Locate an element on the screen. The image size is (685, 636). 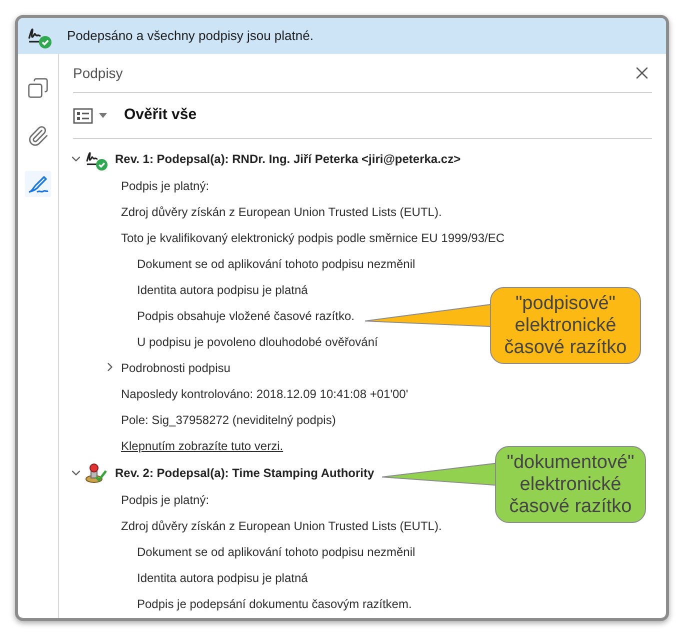
view-version-link: Klepnutím zobrazíte tuto verzi. is located at coordinates (202, 446).